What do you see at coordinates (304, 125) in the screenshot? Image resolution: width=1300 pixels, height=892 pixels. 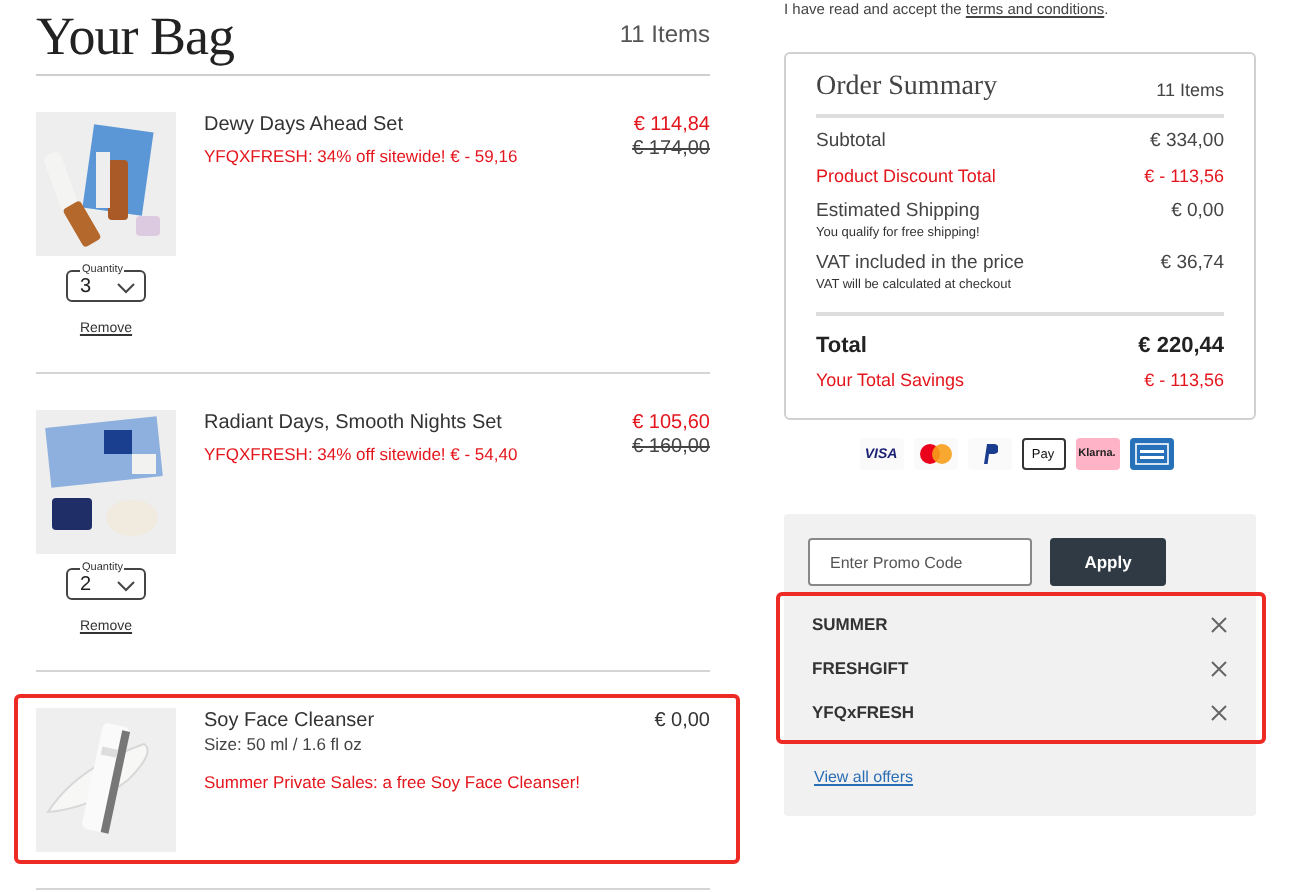 I see `product-name: Dewy Days Ahead Set` at bounding box center [304, 125].